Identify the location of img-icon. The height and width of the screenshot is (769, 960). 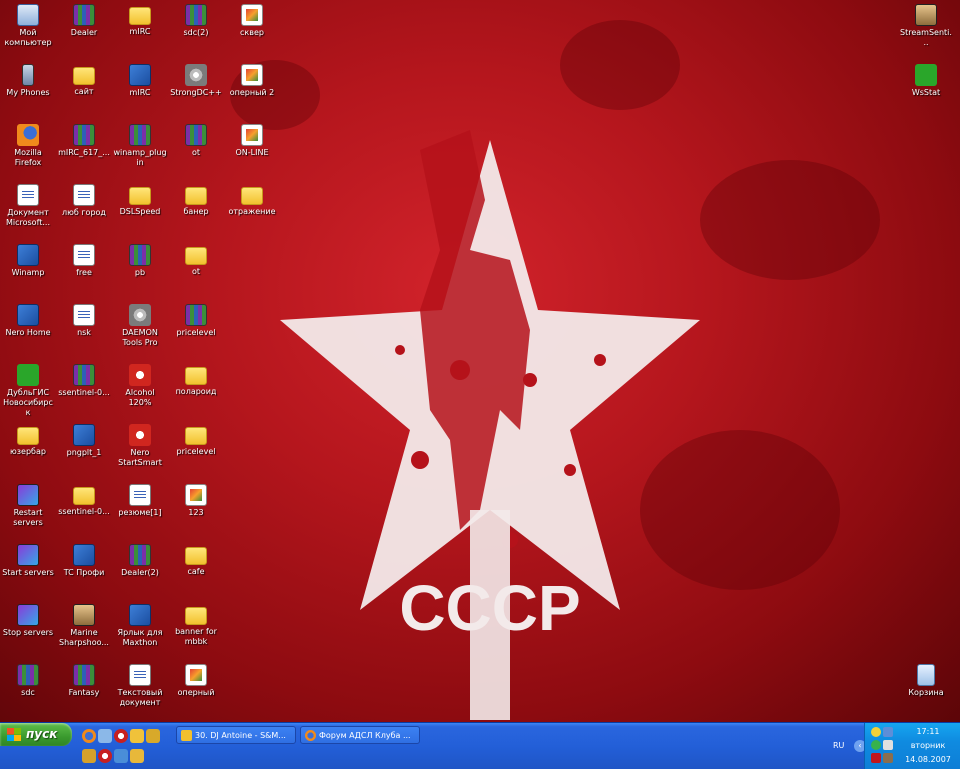
(252, 135).